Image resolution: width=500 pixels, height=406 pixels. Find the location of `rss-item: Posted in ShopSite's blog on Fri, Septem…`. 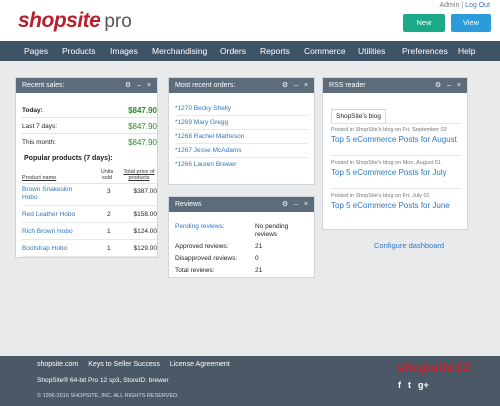

rss-item: Posted in ShopSite's blog on Fri, Septem… is located at coordinates (397, 135).